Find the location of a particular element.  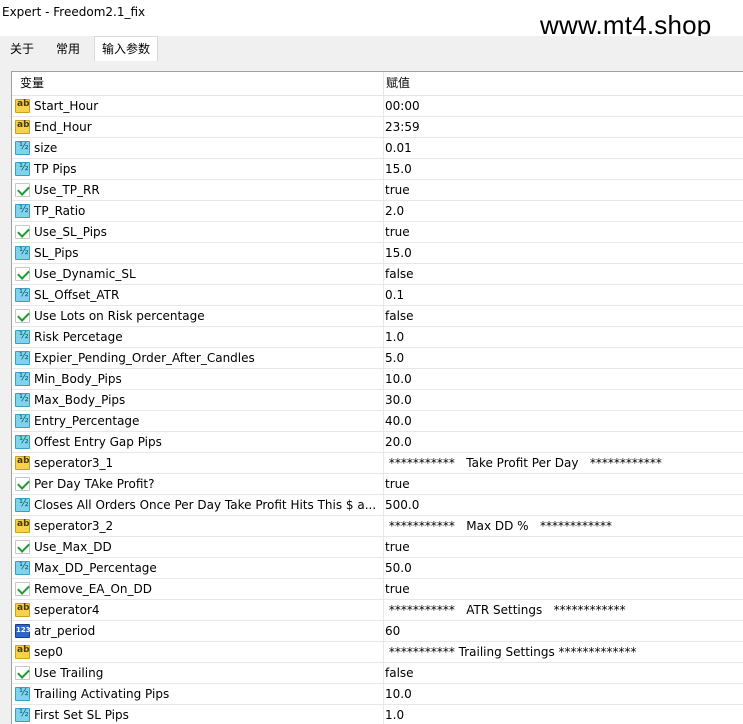

variable-value: 5.0 is located at coordinates (394, 358).